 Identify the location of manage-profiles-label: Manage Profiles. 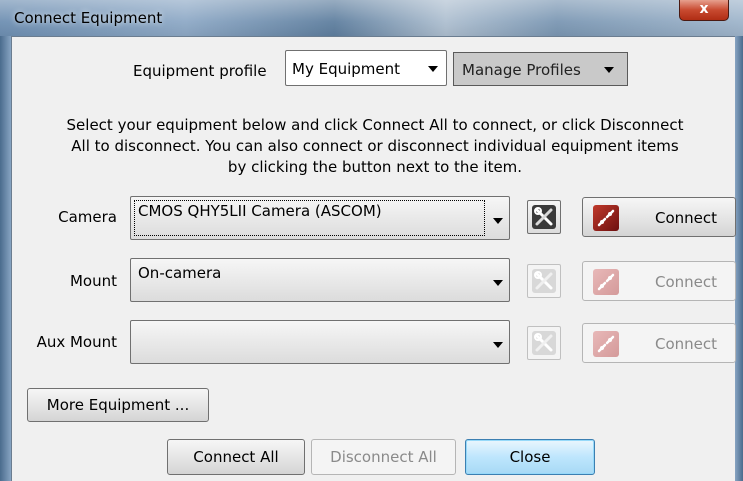
(521, 70).